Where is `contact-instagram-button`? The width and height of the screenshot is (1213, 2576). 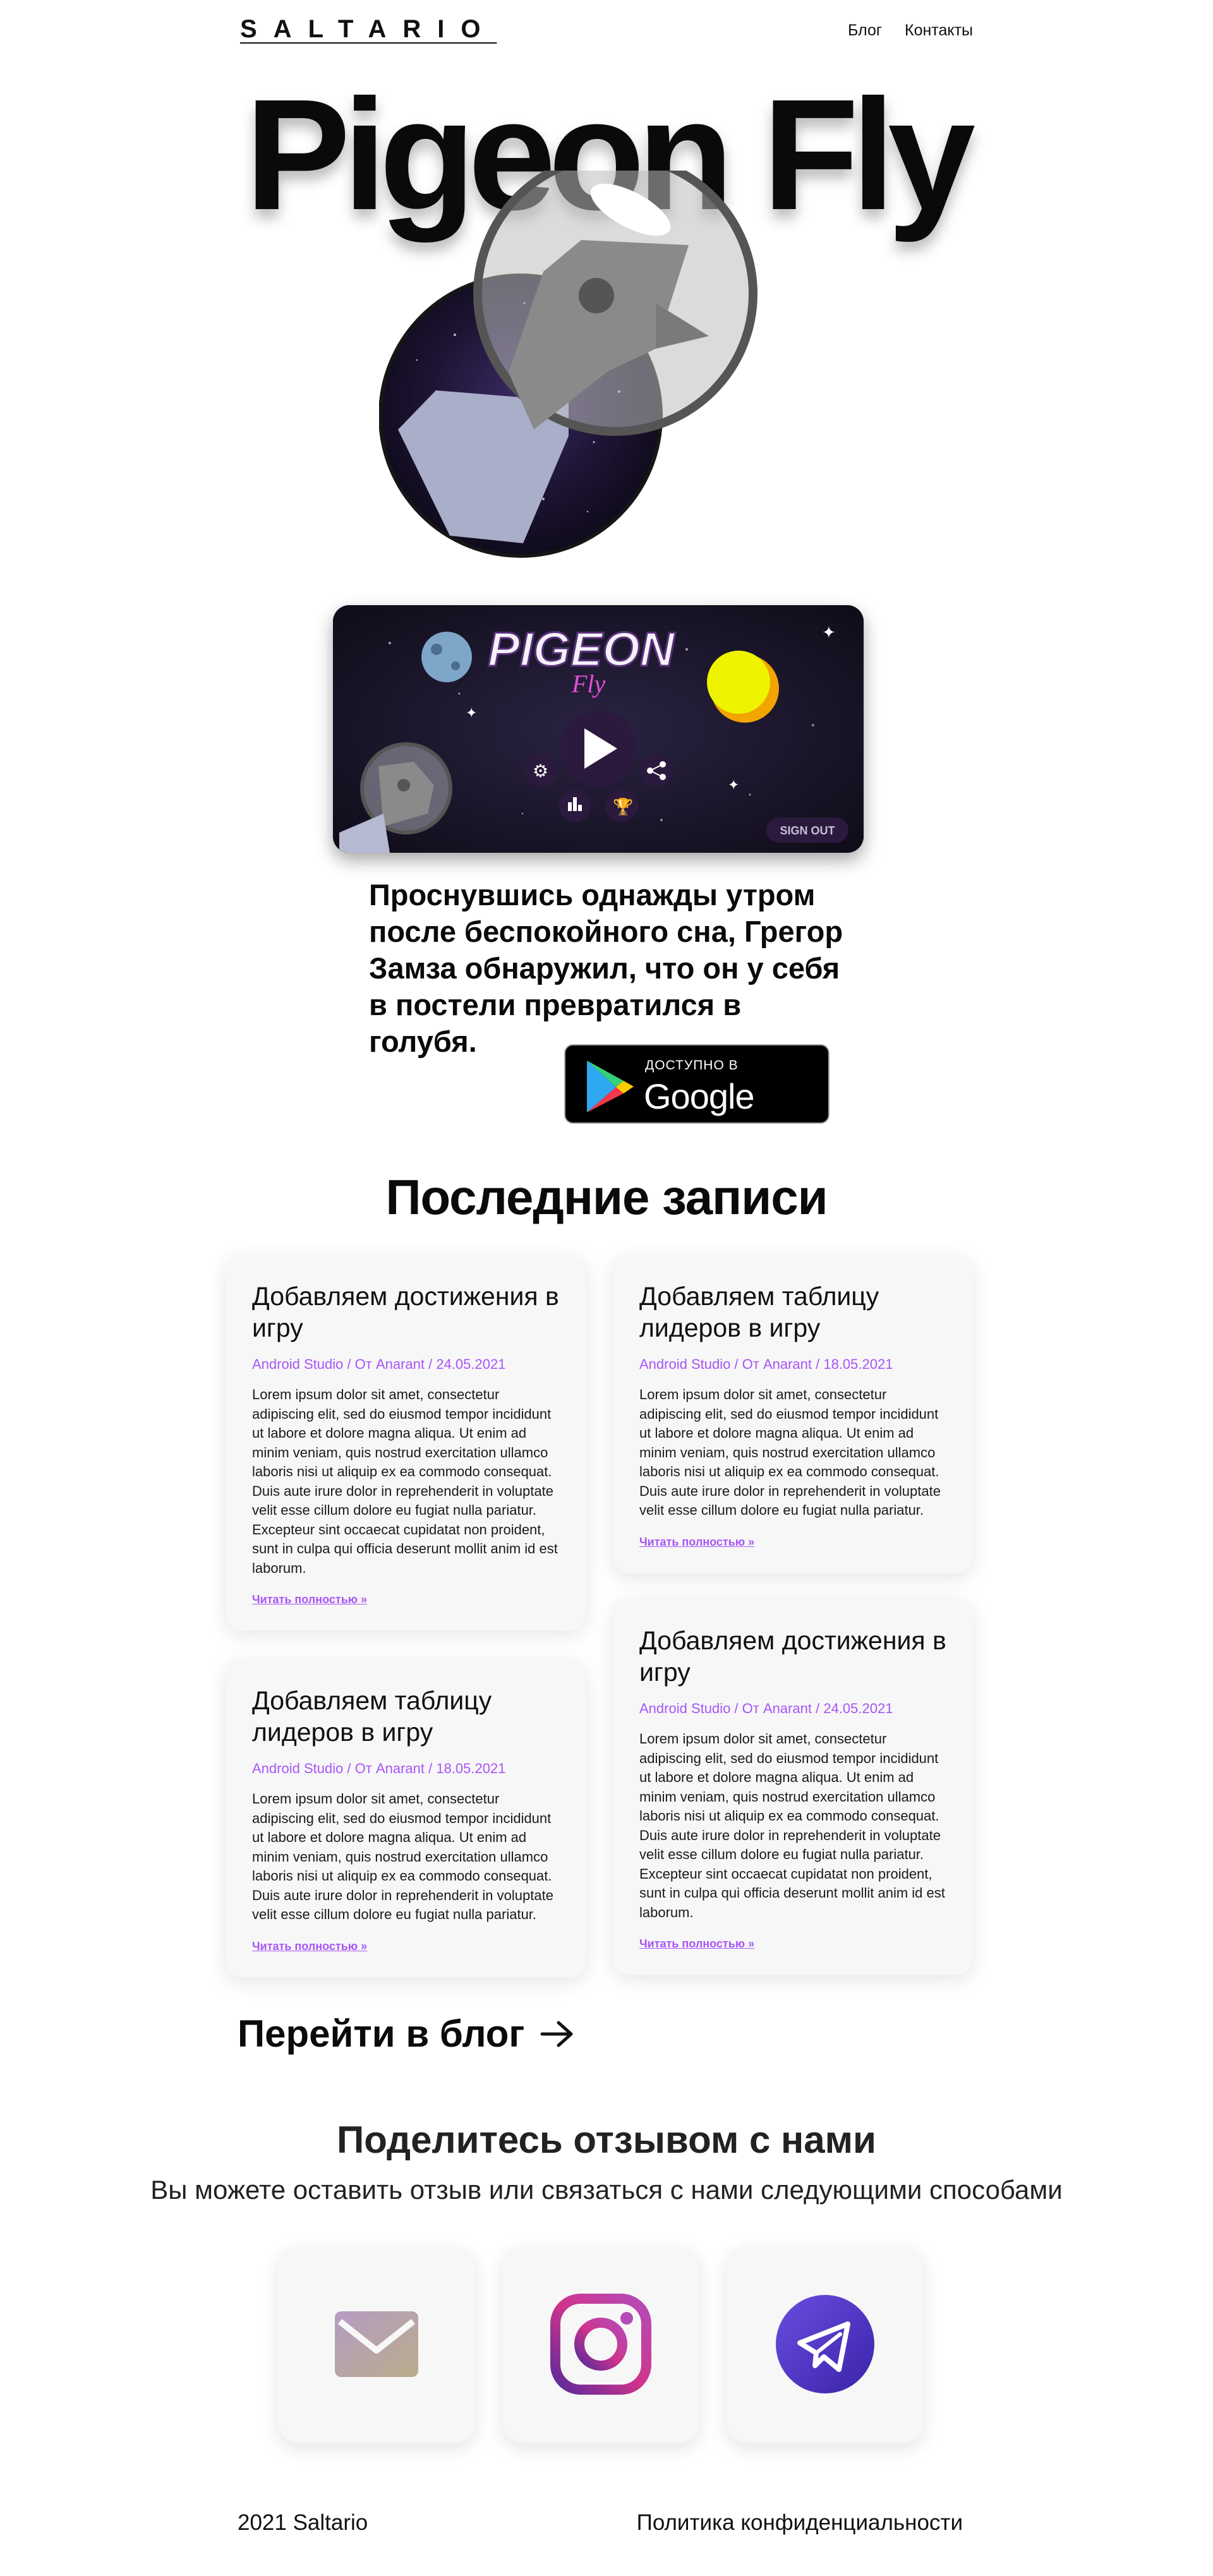
contact-instagram-button is located at coordinates (600, 2344).